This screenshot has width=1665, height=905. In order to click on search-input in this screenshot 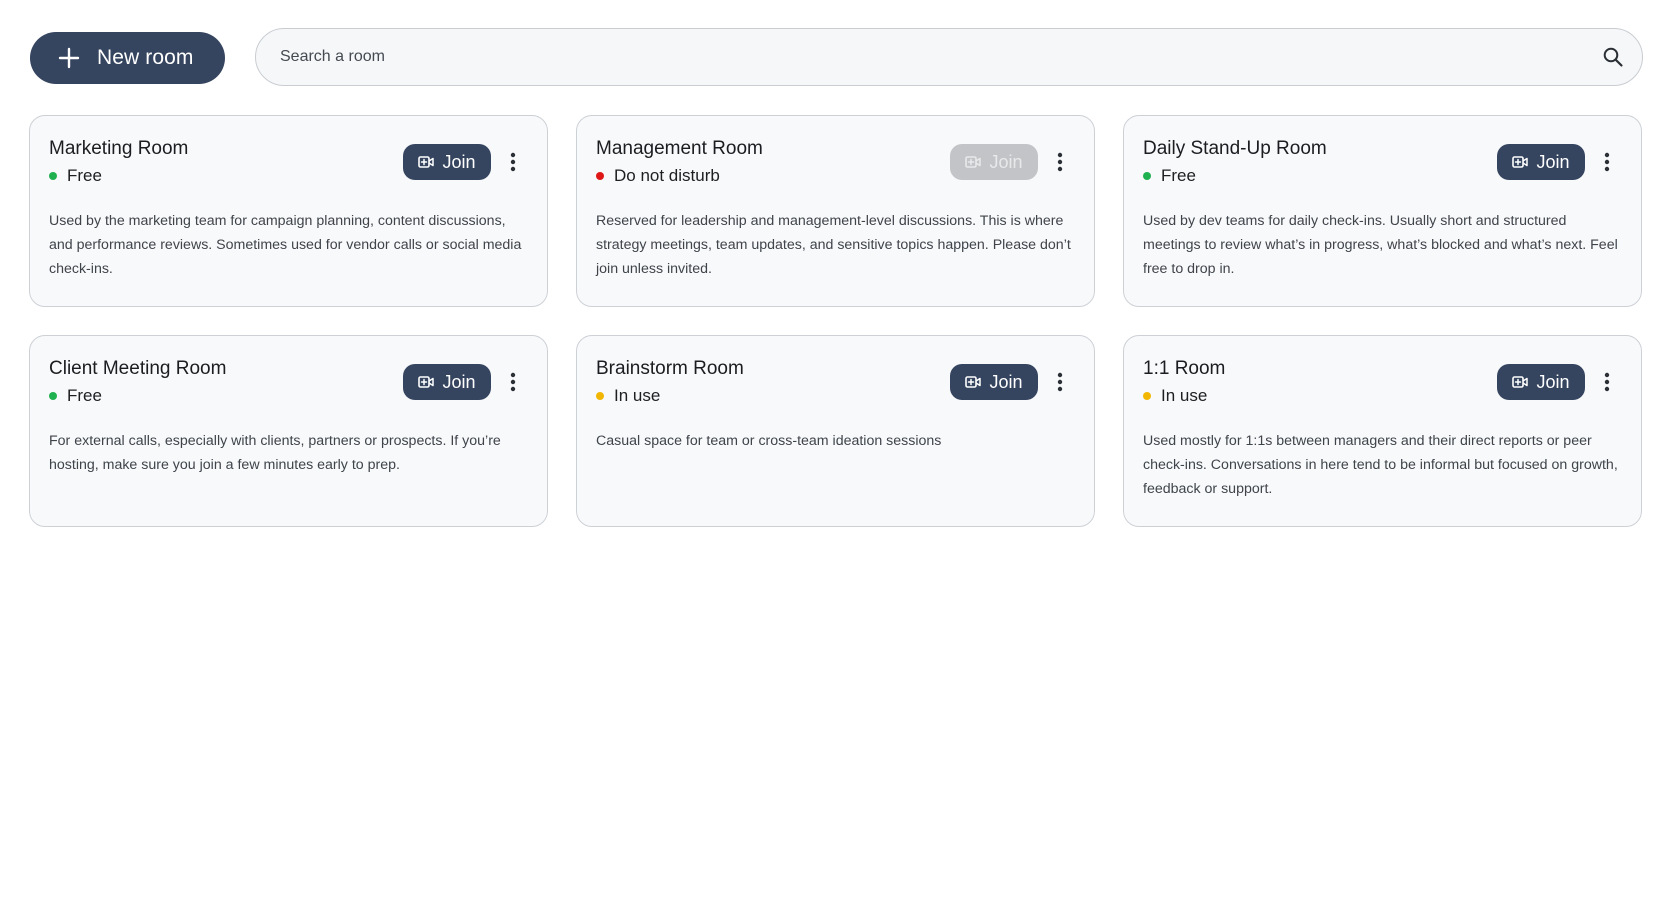, I will do `click(929, 57)`.